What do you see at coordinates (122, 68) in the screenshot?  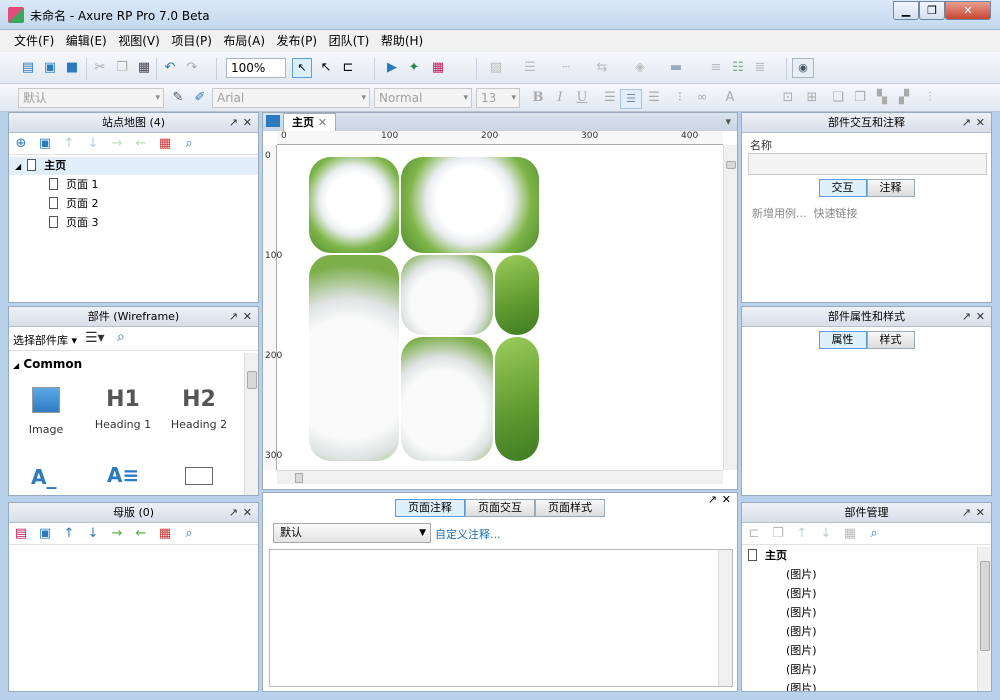 I see `copy-icon: ❐` at bounding box center [122, 68].